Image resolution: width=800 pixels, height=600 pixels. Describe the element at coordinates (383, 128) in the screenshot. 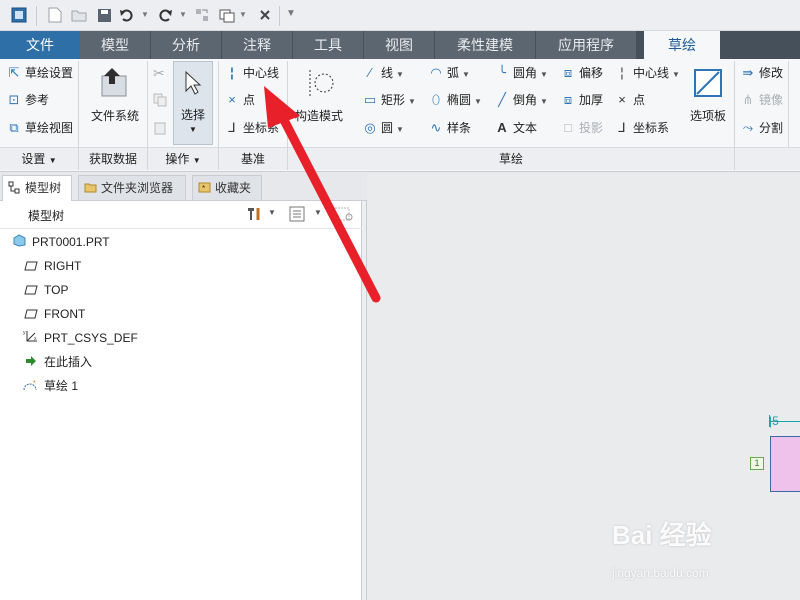

I see `circle-button: ◎ 圆 ▼` at that location.